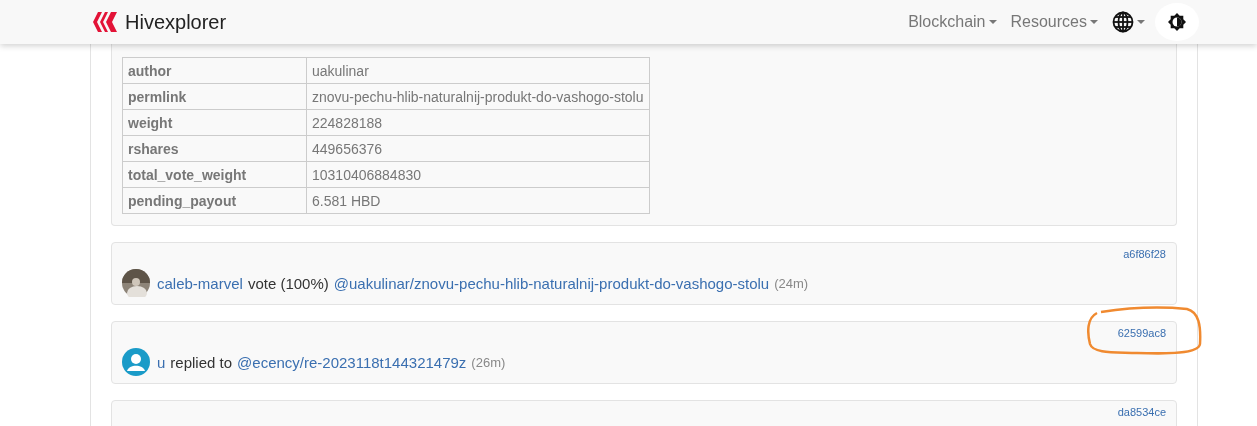  I want to click on table-cell: pending_payout, so click(214, 200).